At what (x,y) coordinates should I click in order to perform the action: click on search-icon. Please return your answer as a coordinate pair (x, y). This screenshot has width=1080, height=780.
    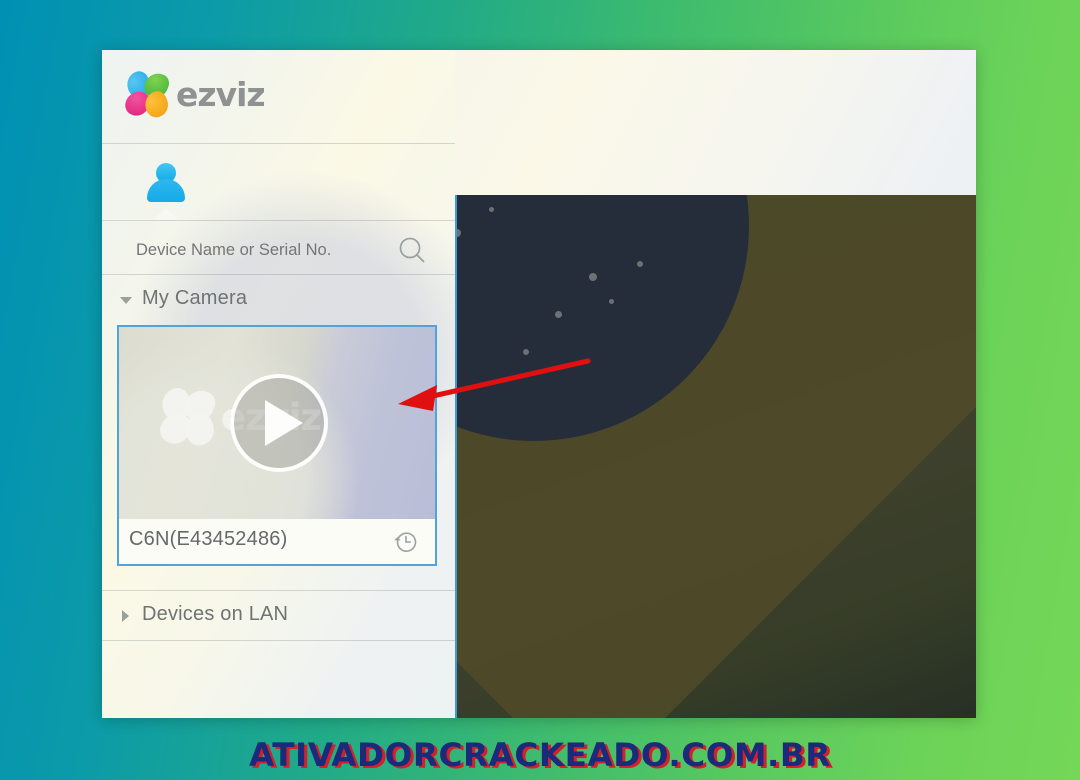
    Looking at the image, I should click on (412, 250).